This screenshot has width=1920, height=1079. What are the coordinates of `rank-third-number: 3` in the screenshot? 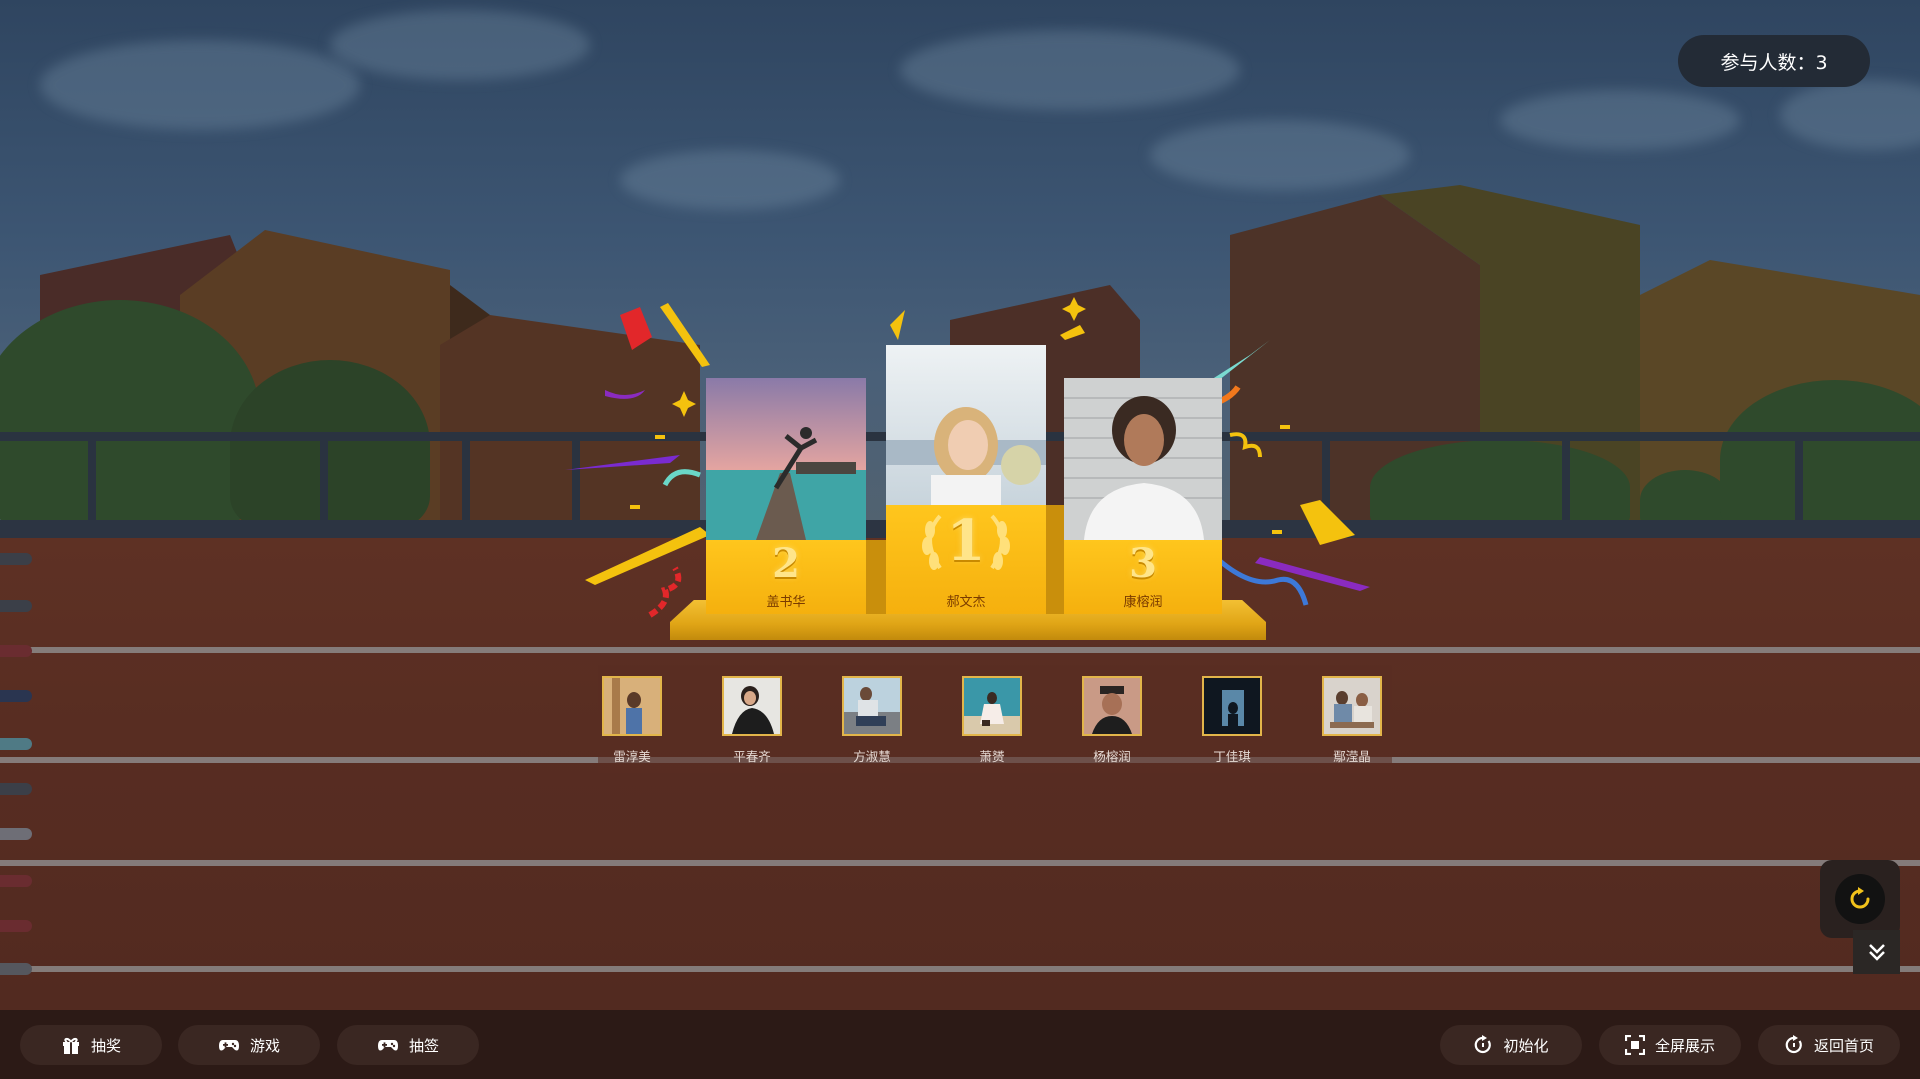 It's located at (1143, 563).